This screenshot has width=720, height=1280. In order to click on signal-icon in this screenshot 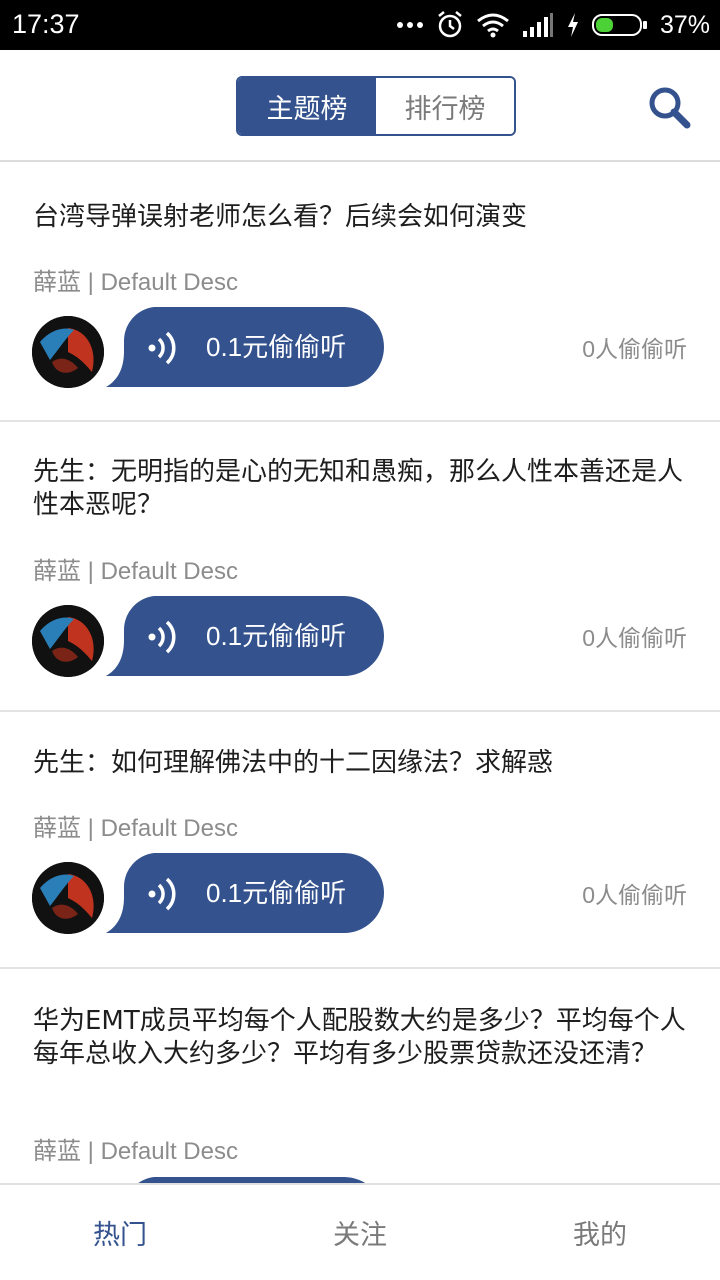, I will do `click(537, 25)`.